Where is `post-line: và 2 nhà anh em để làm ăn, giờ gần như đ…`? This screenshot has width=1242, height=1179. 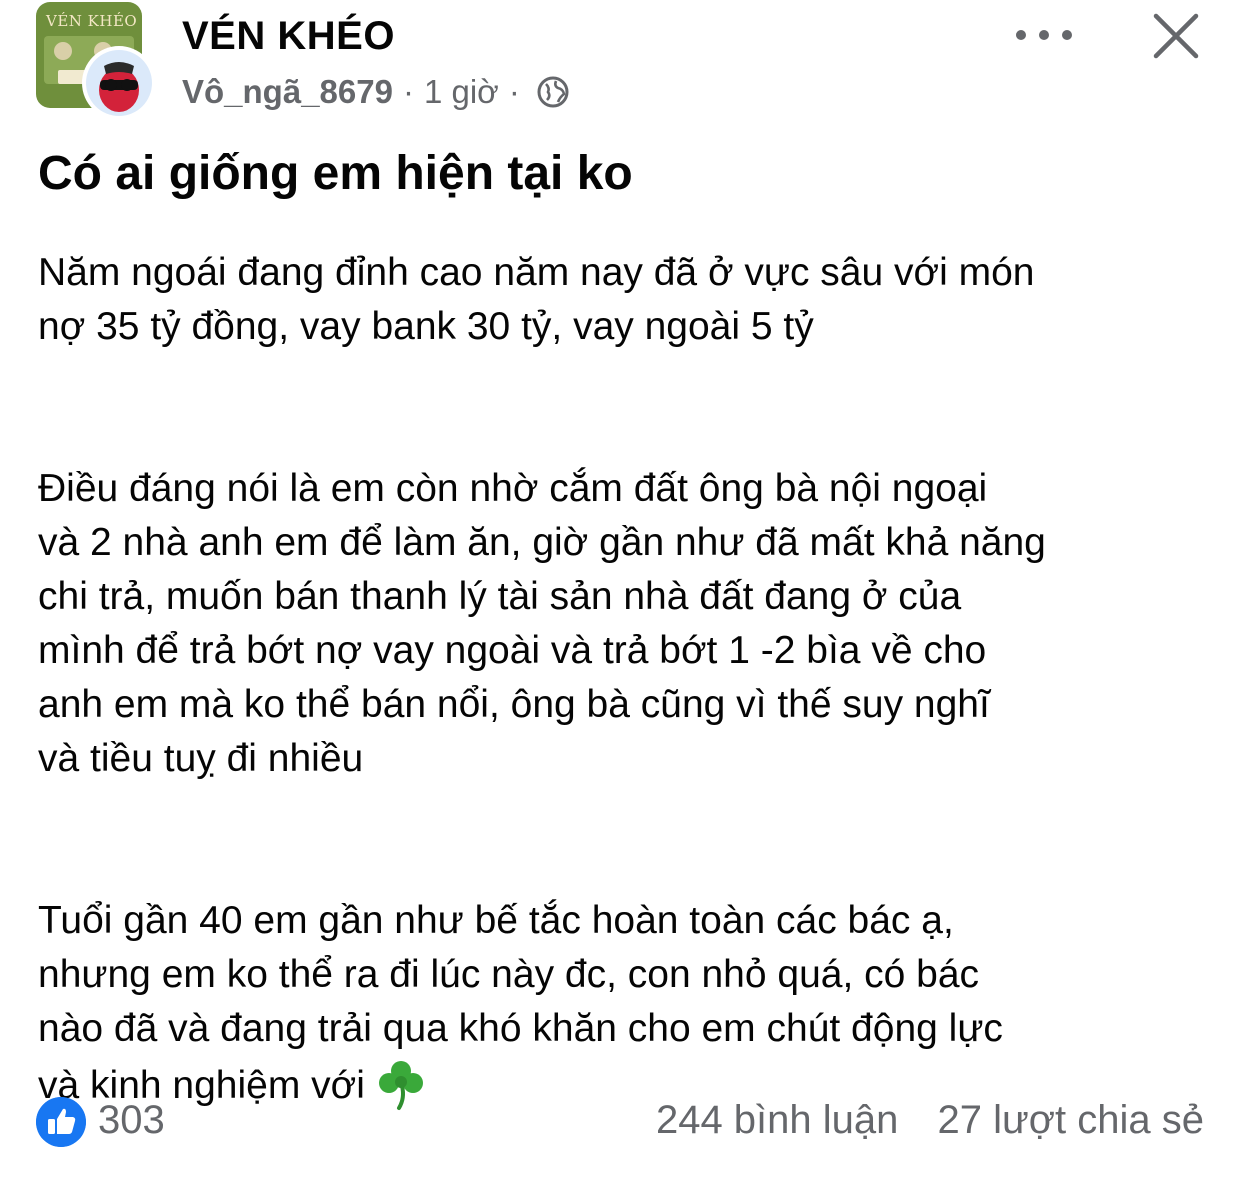
post-line: và 2 nhà anh em để làm ăn, giờ gần như đ… is located at coordinates (542, 542).